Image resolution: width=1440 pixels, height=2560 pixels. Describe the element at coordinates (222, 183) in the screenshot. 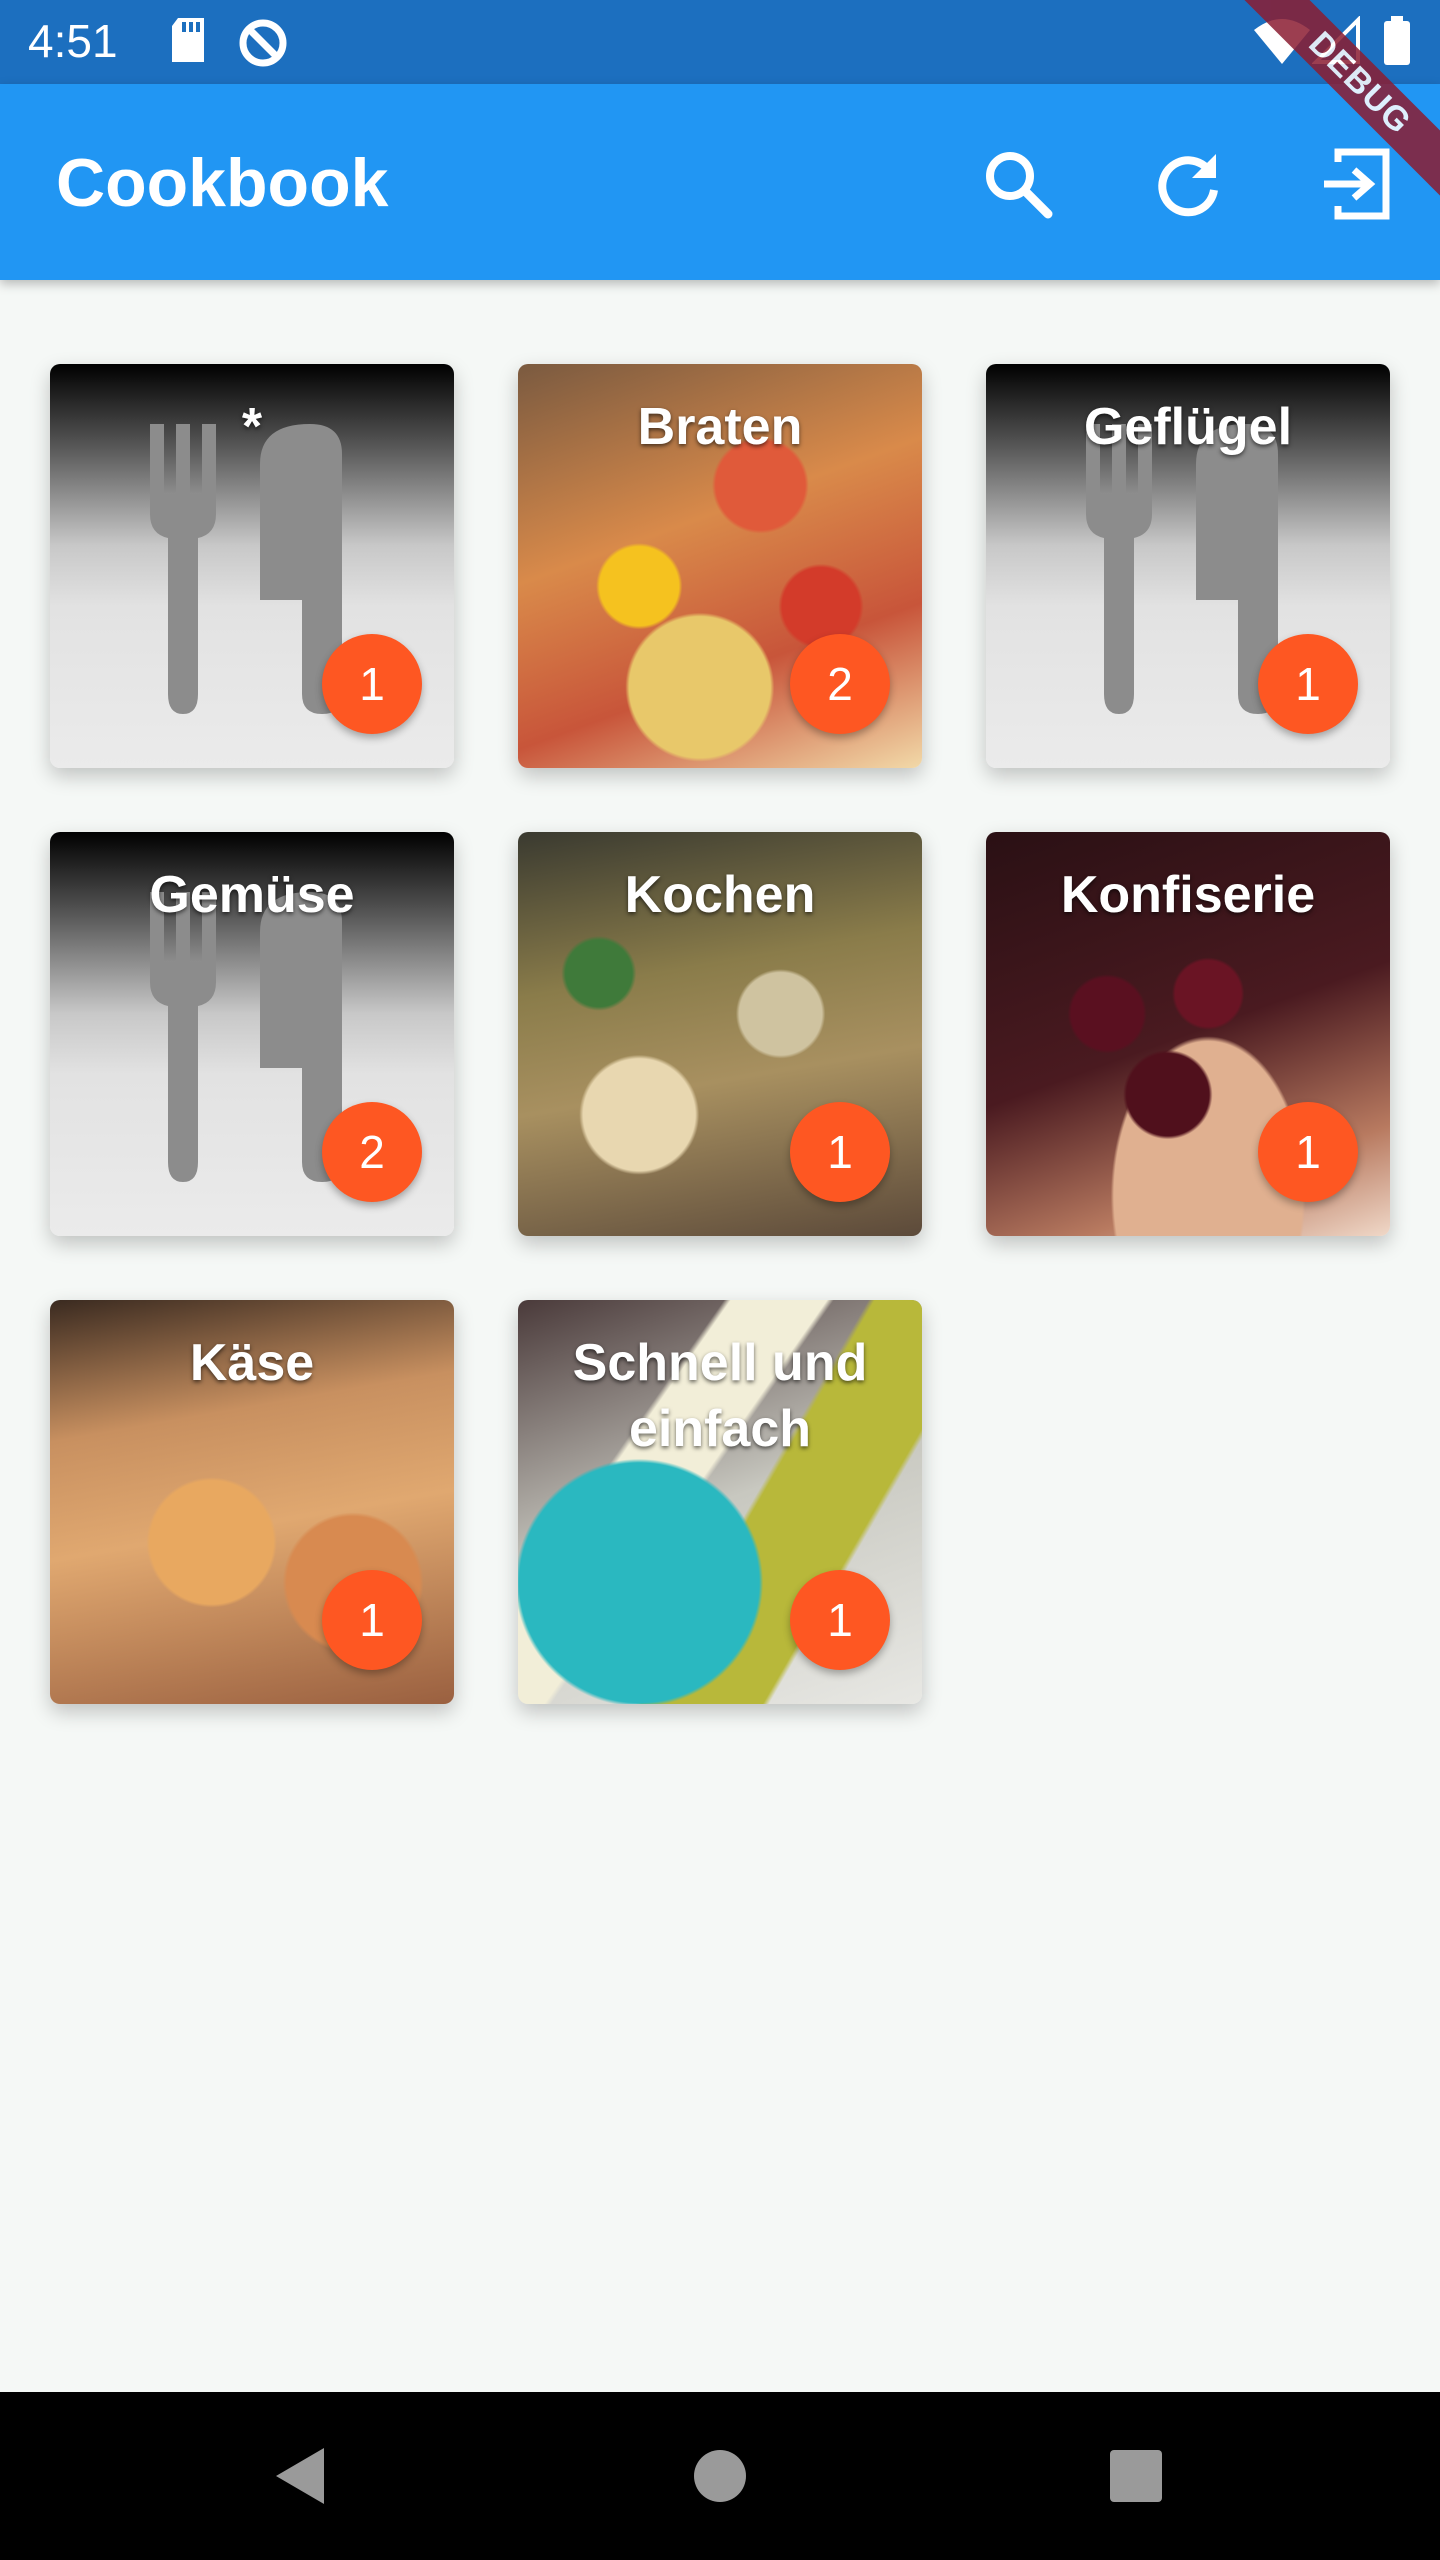

I see `page-title: Cookbook` at that location.